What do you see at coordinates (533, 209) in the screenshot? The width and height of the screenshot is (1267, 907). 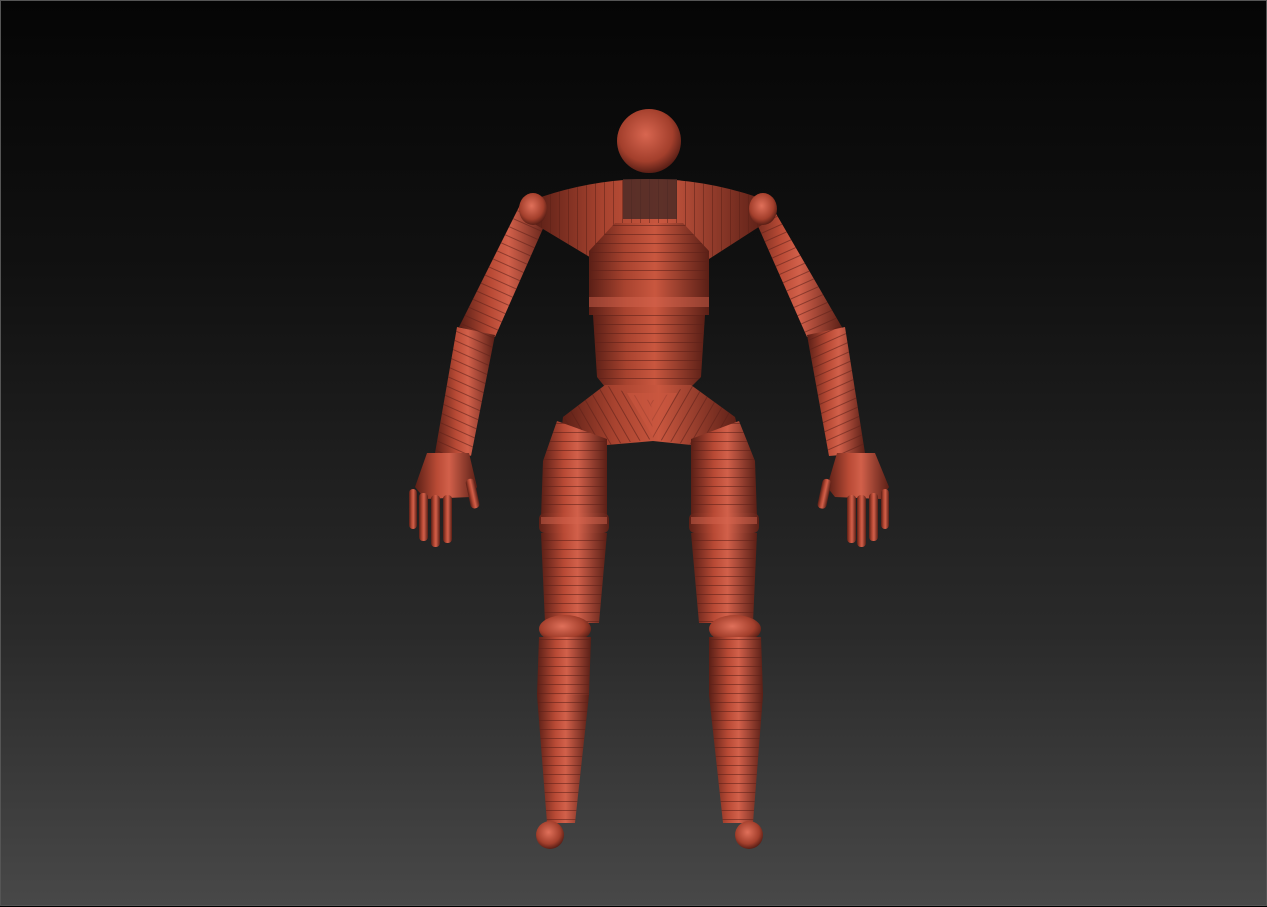 I see `left-shoulder-joint` at bounding box center [533, 209].